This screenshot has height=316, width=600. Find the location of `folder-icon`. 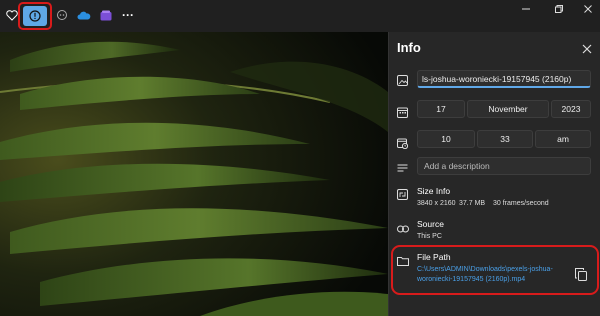

folder-icon is located at coordinates (403, 259).